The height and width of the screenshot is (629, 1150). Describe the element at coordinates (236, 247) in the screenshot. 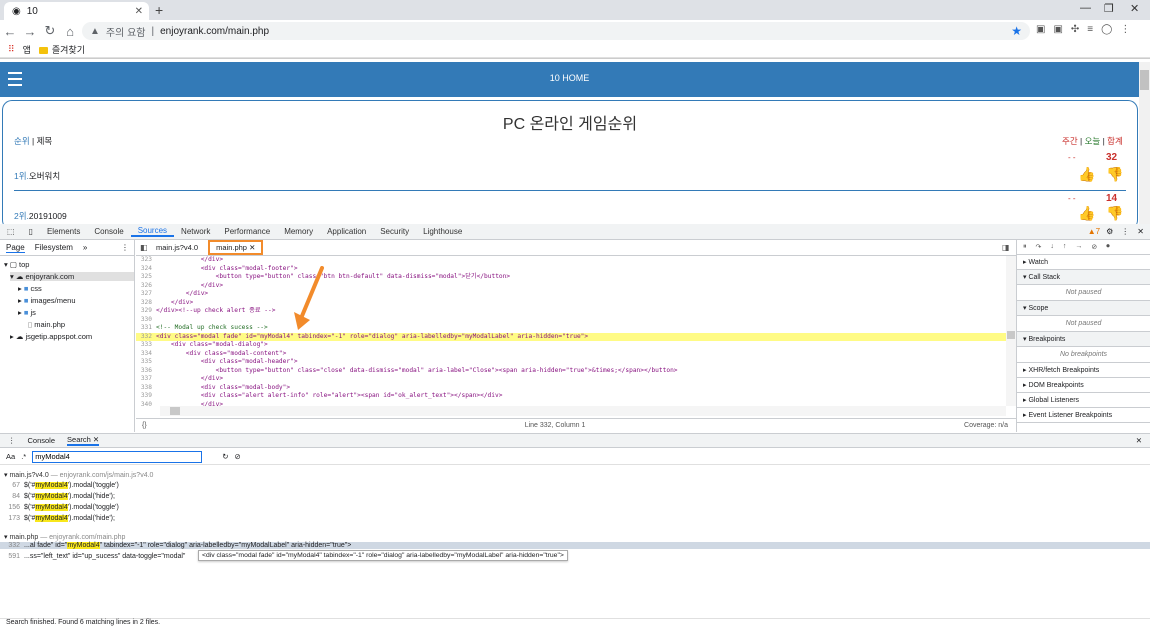

I see `editor-tab-mainphp: main.php ✕` at that location.